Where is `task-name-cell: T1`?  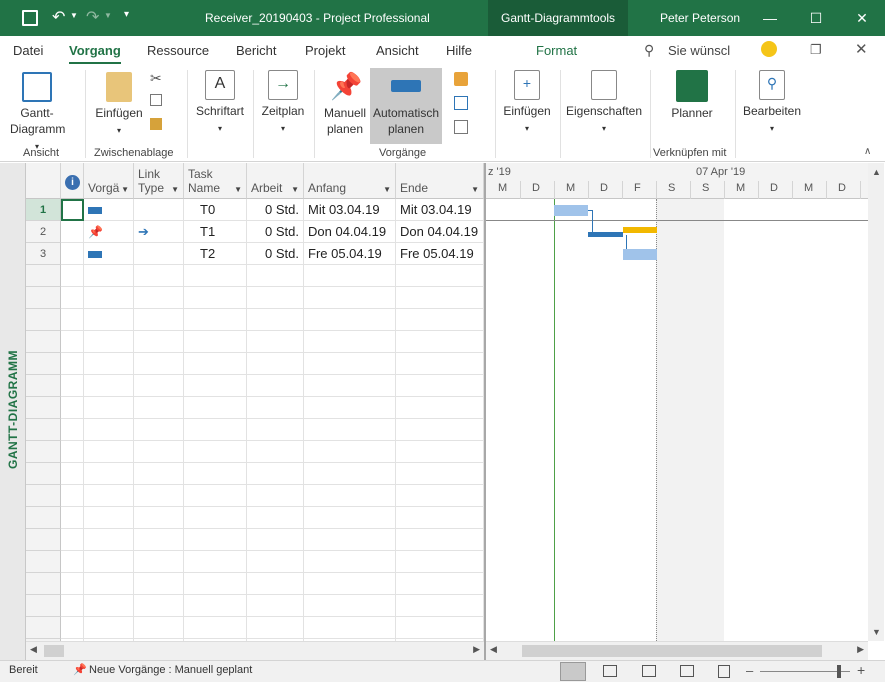 task-name-cell: T1 is located at coordinates (215, 232).